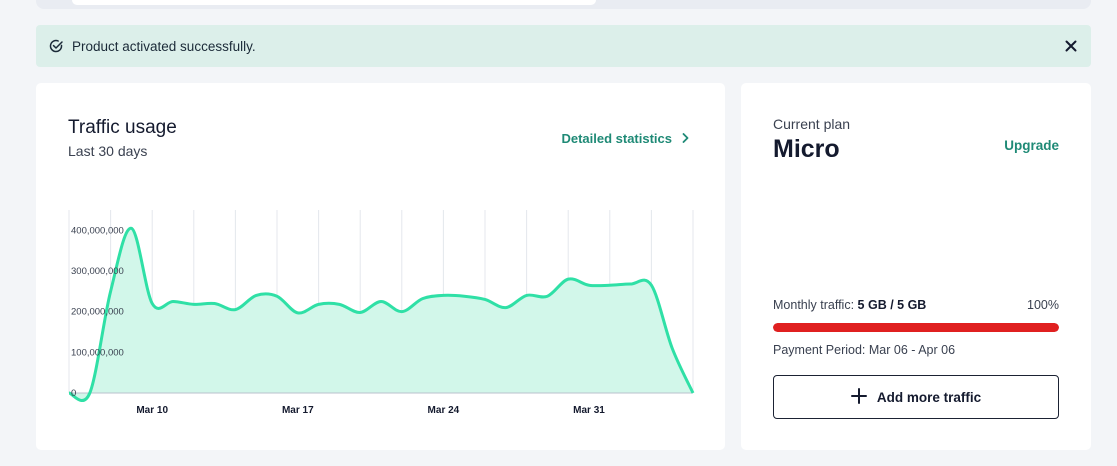  I want to click on x-tick-label: Mar 17, so click(298, 410).